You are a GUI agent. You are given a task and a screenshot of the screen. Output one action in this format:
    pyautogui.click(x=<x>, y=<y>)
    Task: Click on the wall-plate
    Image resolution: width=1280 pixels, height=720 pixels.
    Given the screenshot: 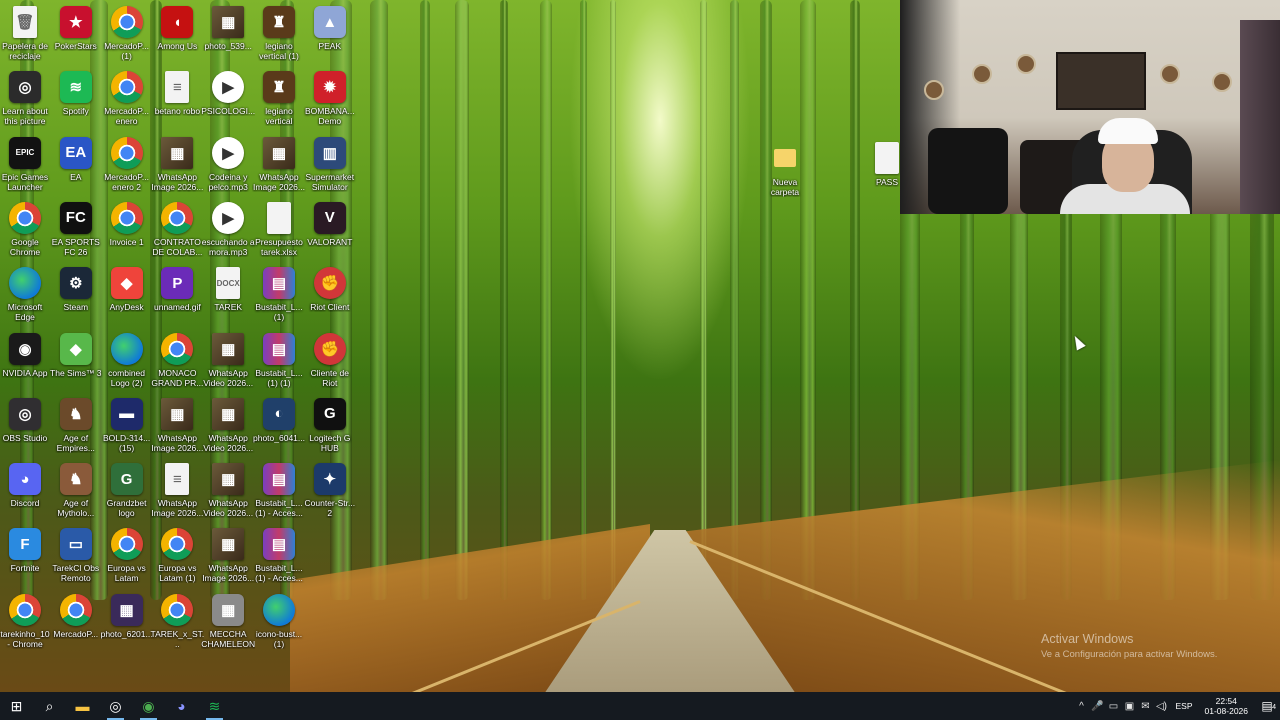 What is the action you would take?
    pyautogui.click(x=1170, y=74)
    